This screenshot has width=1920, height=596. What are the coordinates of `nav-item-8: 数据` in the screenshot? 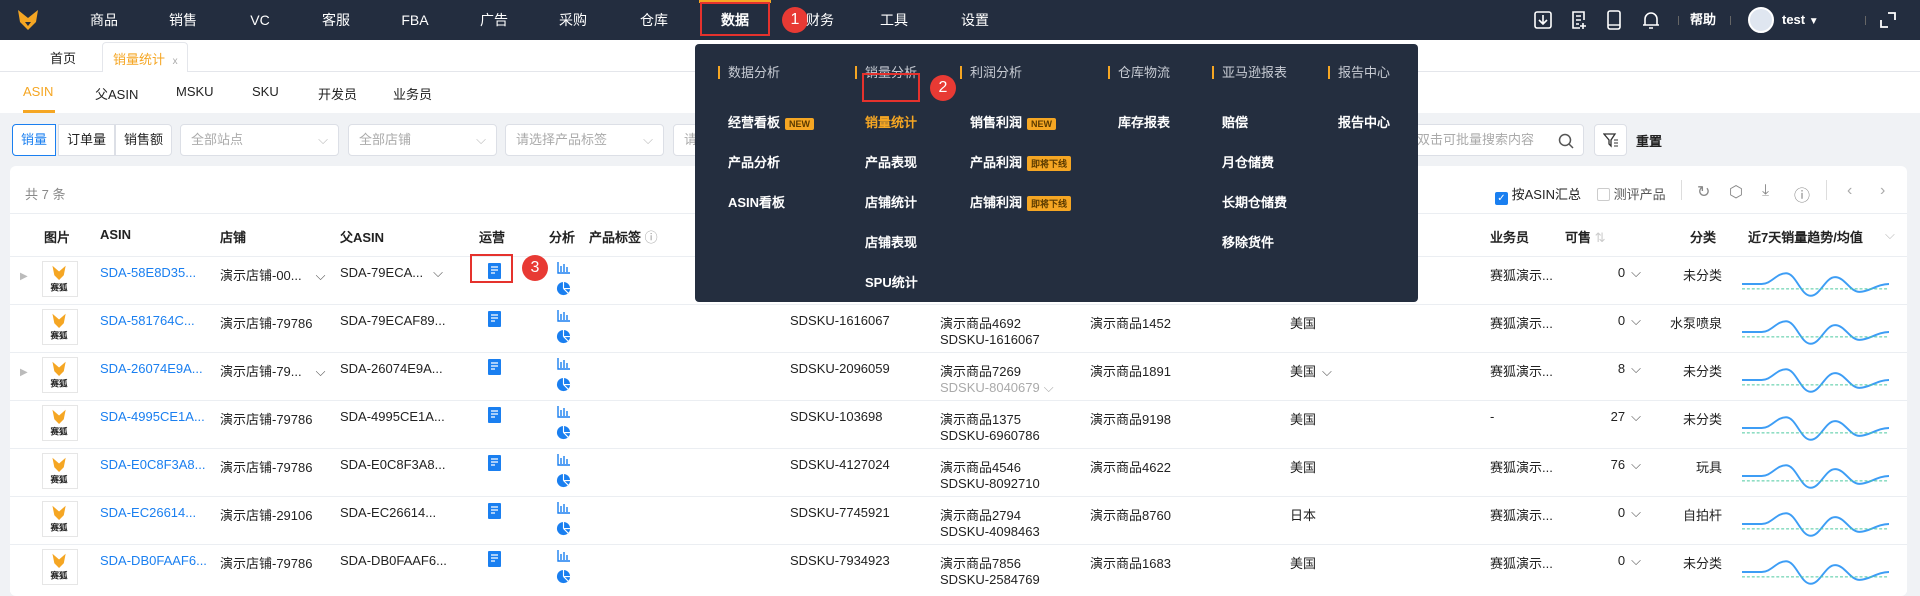 It's located at (735, 20).